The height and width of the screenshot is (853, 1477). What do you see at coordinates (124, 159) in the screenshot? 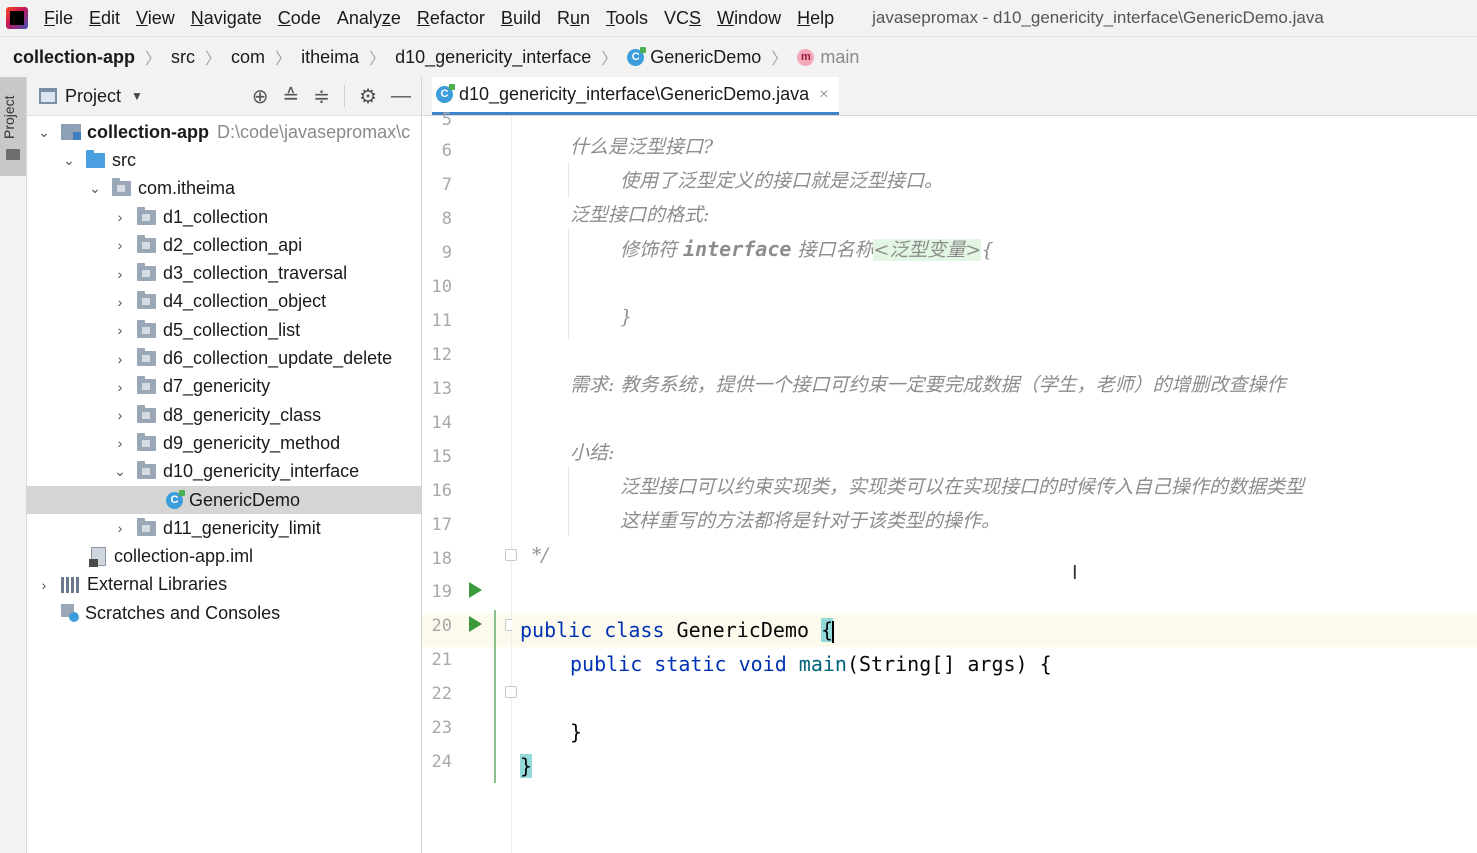
I see `tree-item-label: src` at bounding box center [124, 159].